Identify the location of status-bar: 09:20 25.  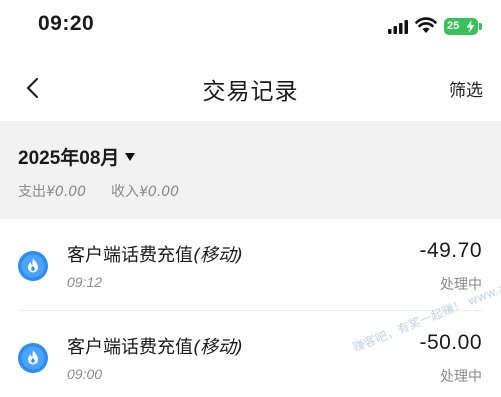
(250, 26).